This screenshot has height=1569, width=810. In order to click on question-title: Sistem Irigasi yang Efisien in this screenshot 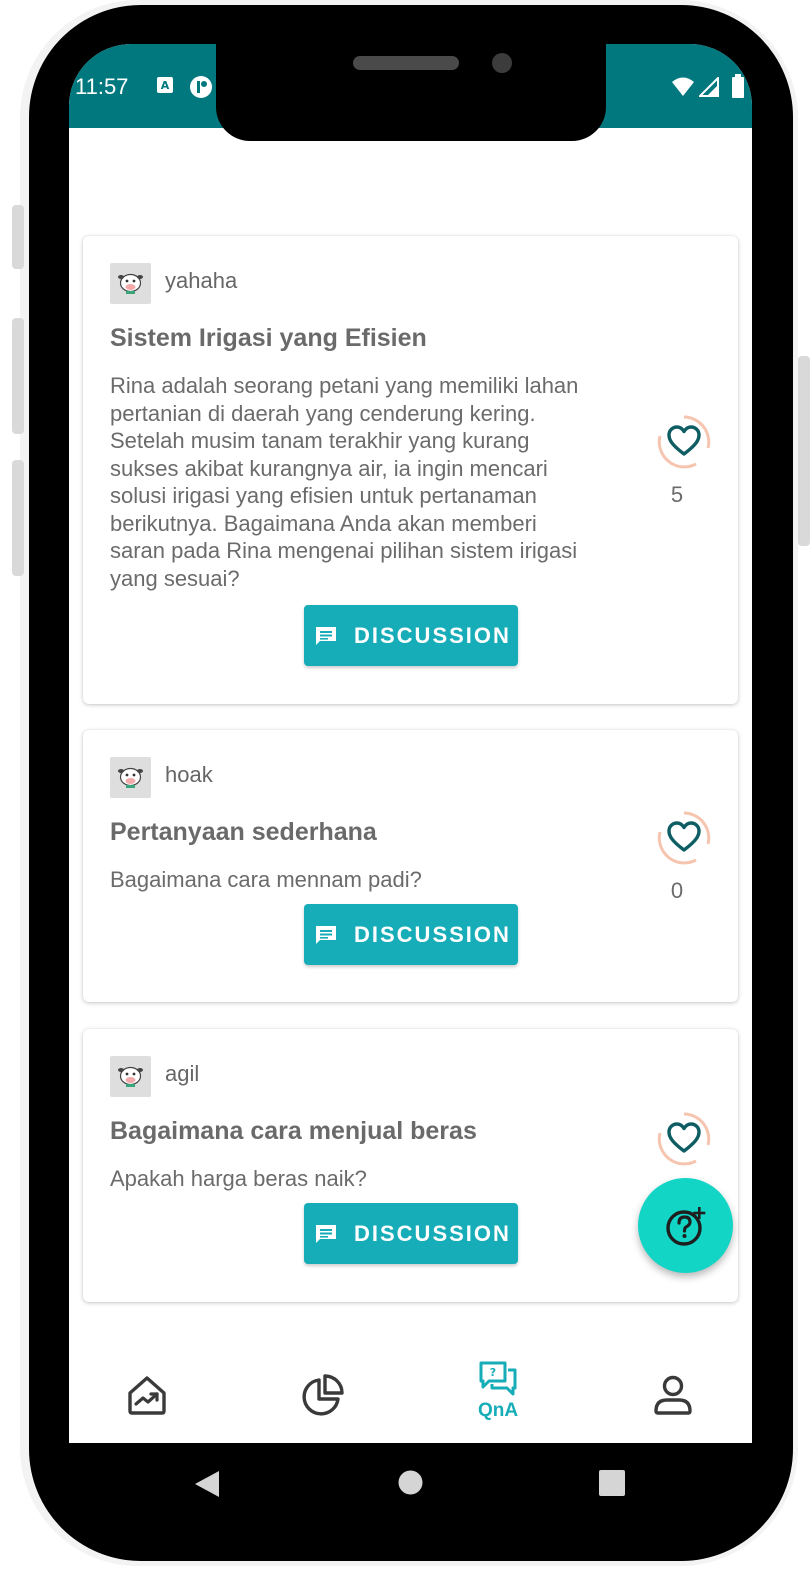, I will do `click(268, 338)`.